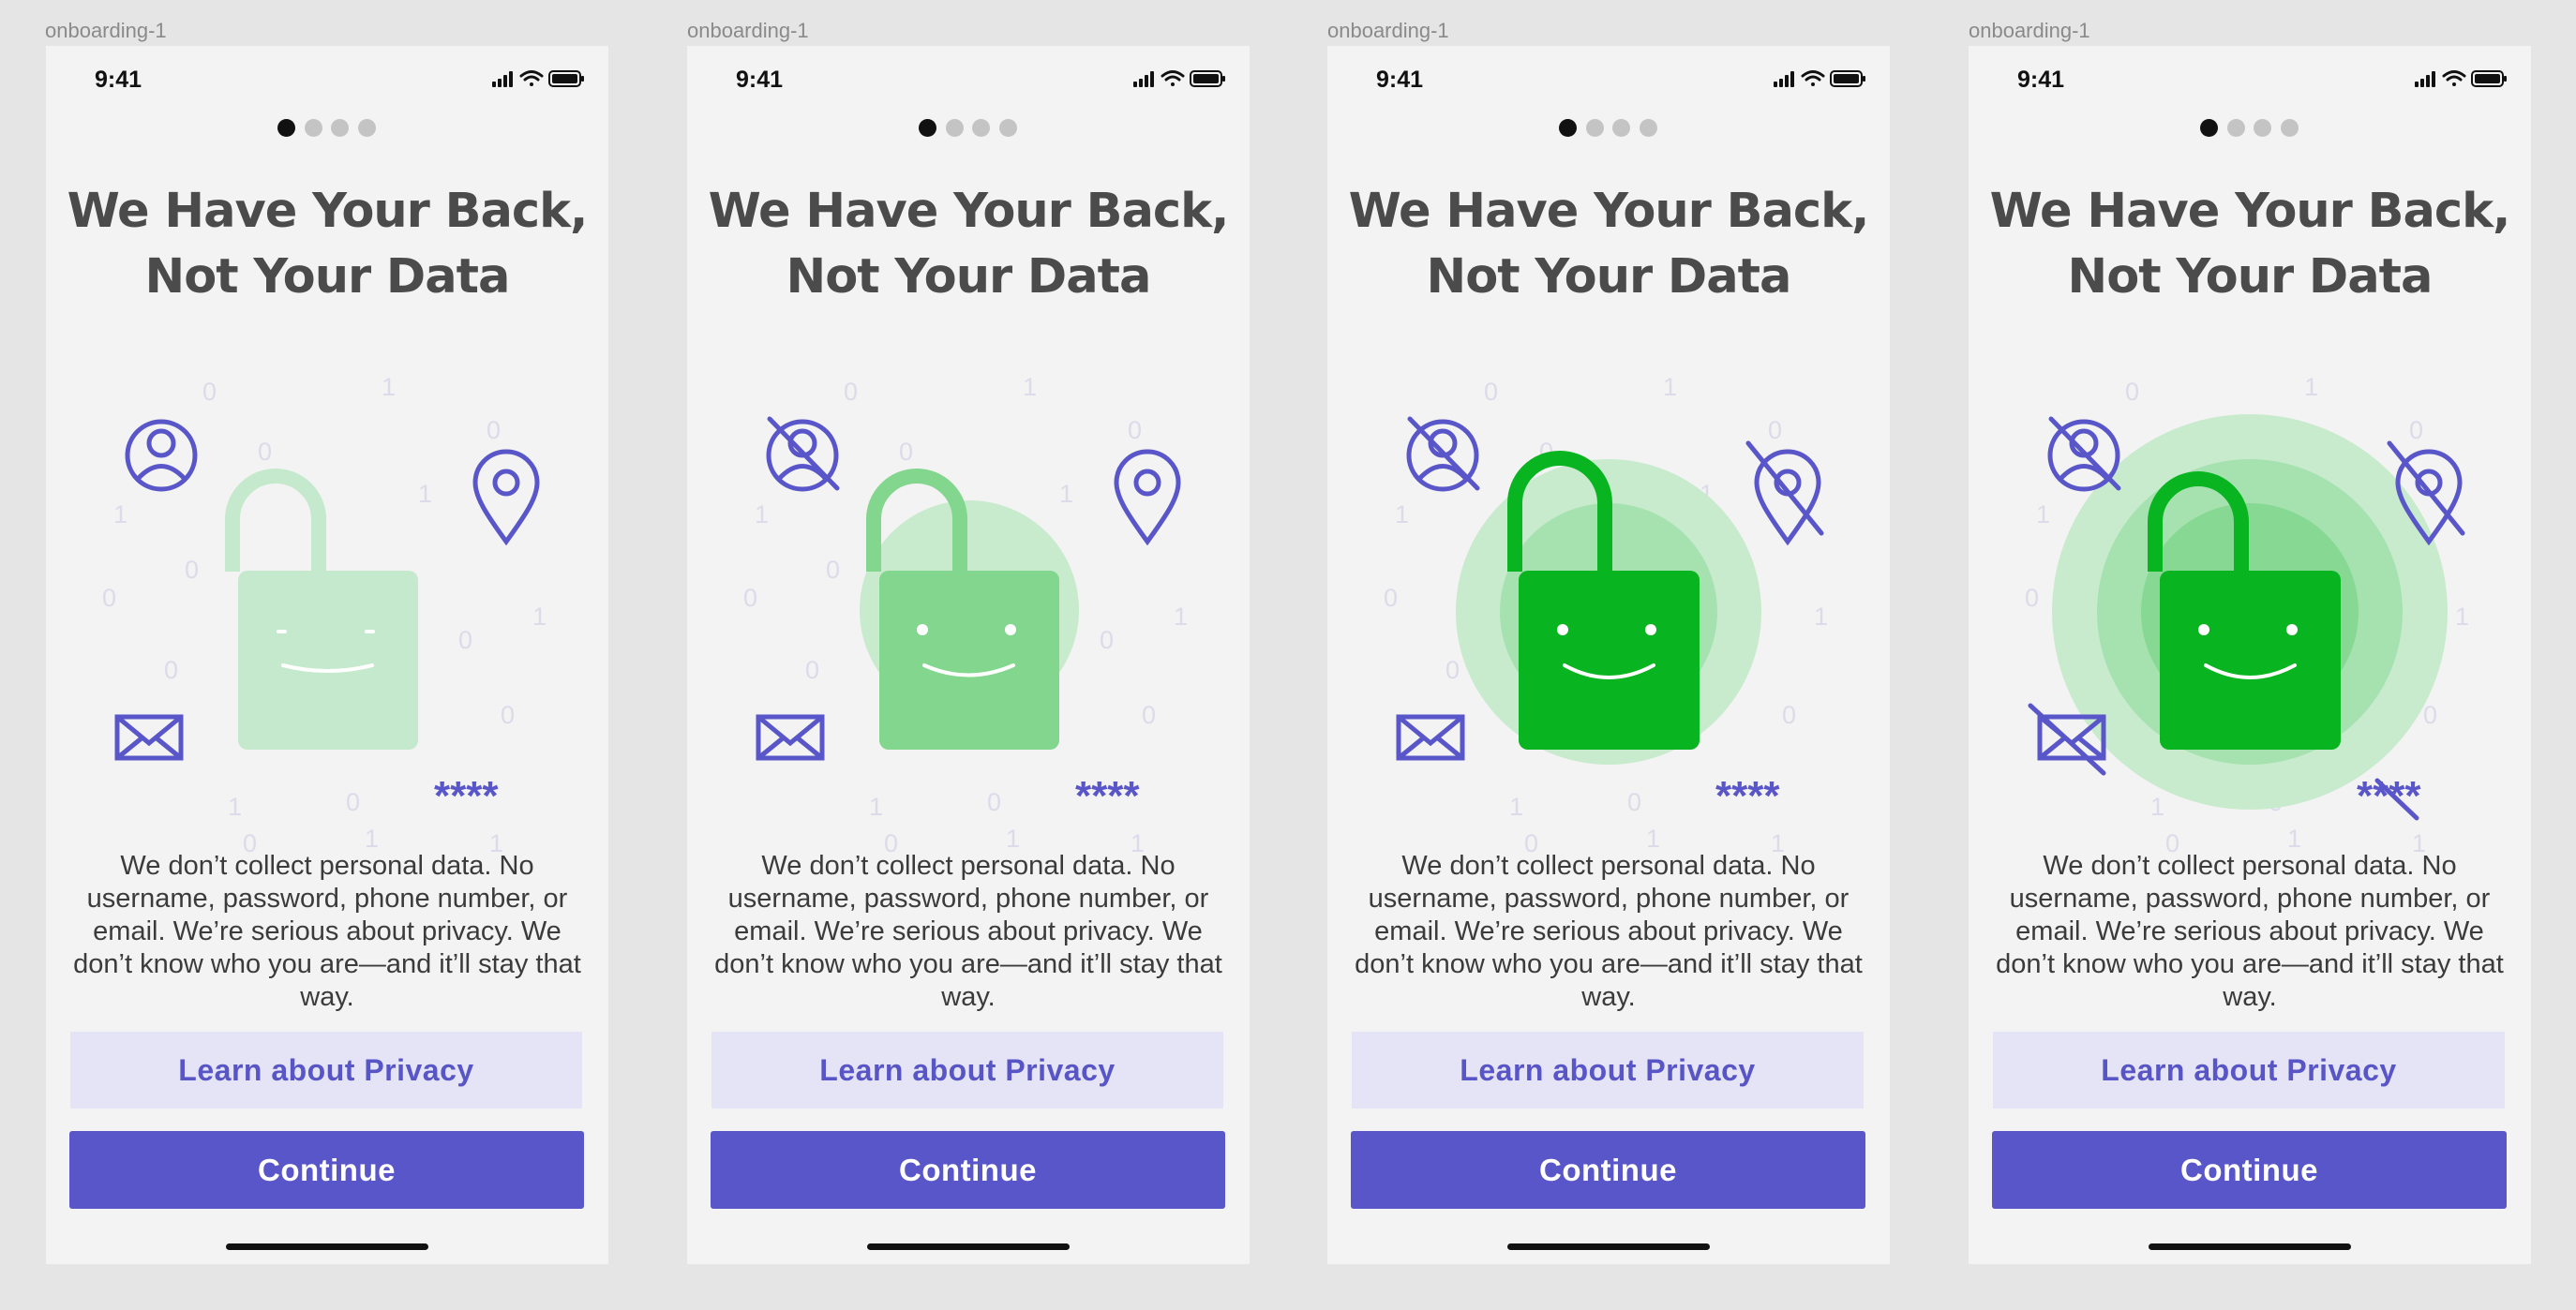 Image resolution: width=2576 pixels, height=1310 pixels. Describe the element at coordinates (324, 615) in the screenshot. I see `privacy-illustration: 0 1 0 0 1 1 0 1 0 0 0 0 1 0 1 0 1 ****` at that location.